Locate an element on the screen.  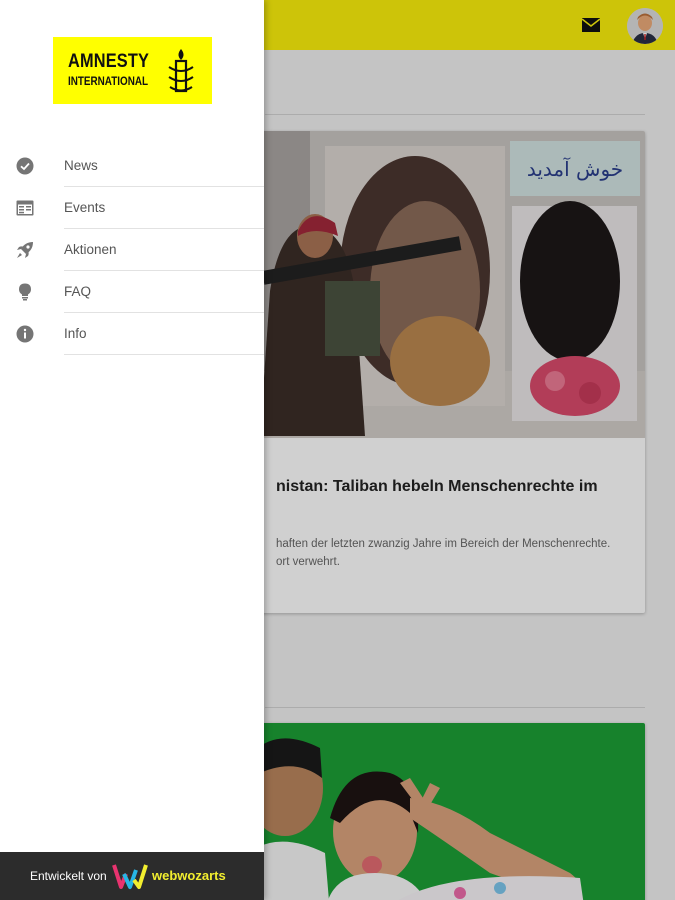
drawer-item-label: Info is located at coordinates (75, 333).